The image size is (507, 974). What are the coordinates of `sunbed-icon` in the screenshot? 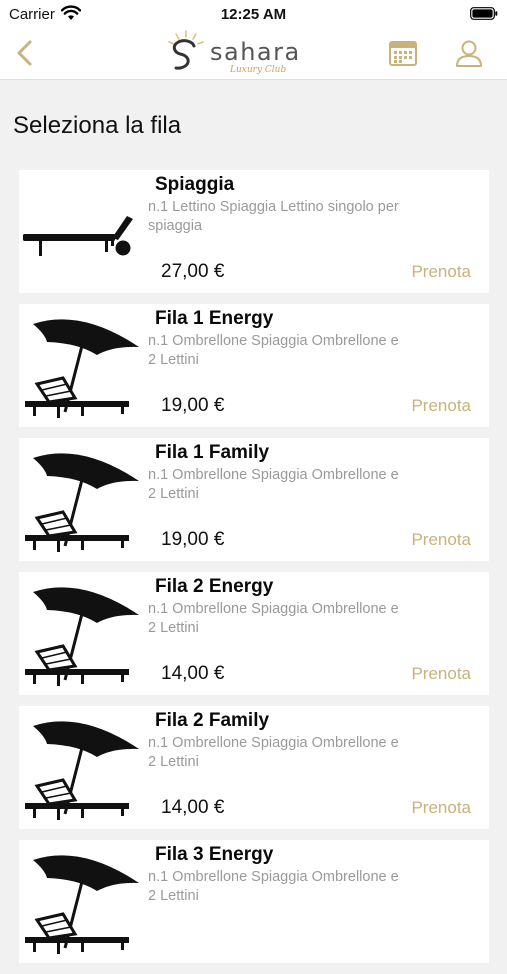 It's located at (78, 236).